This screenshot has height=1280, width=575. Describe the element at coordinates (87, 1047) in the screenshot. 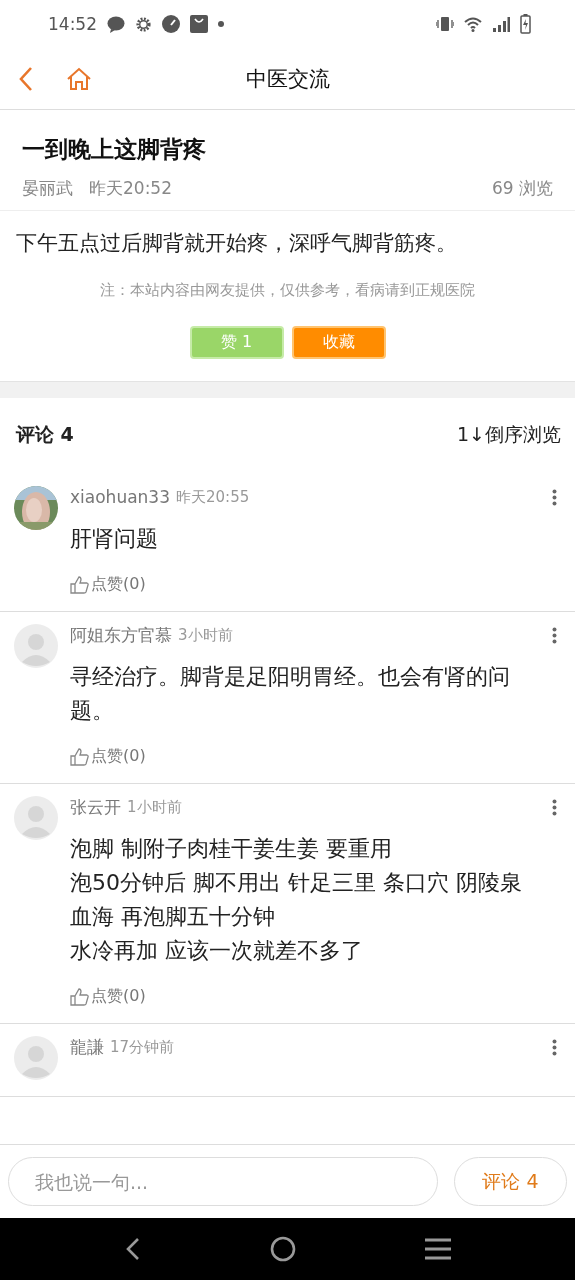

I see `comment-user: 龍謙` at that location.